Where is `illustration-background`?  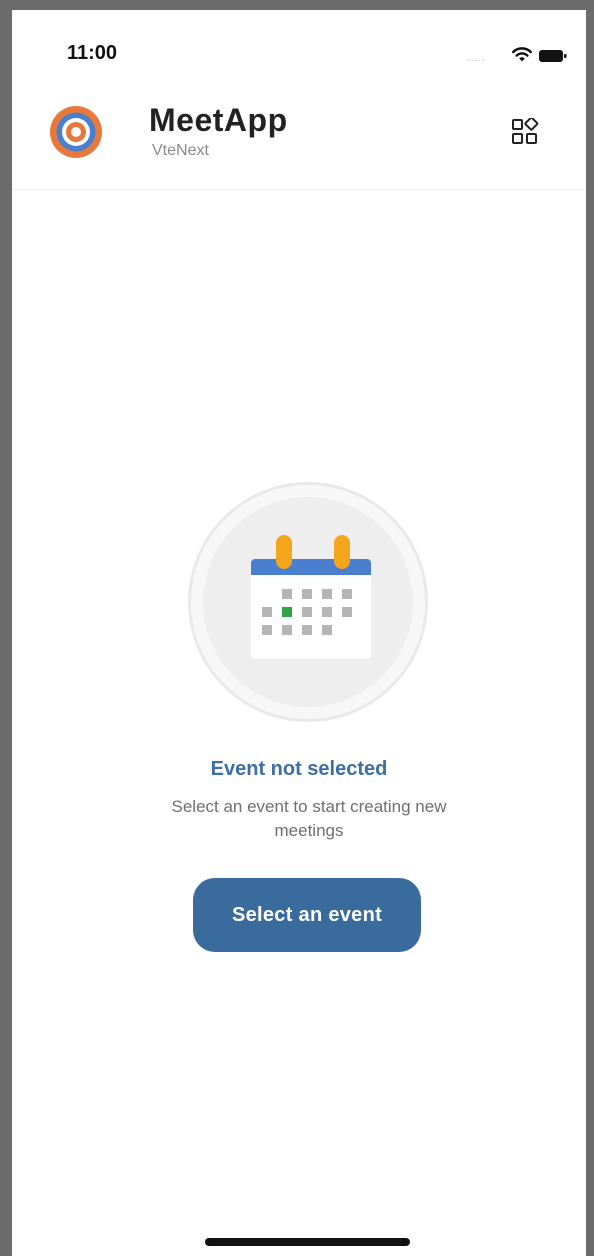
illustration-background is located at coordinates (308, 602).